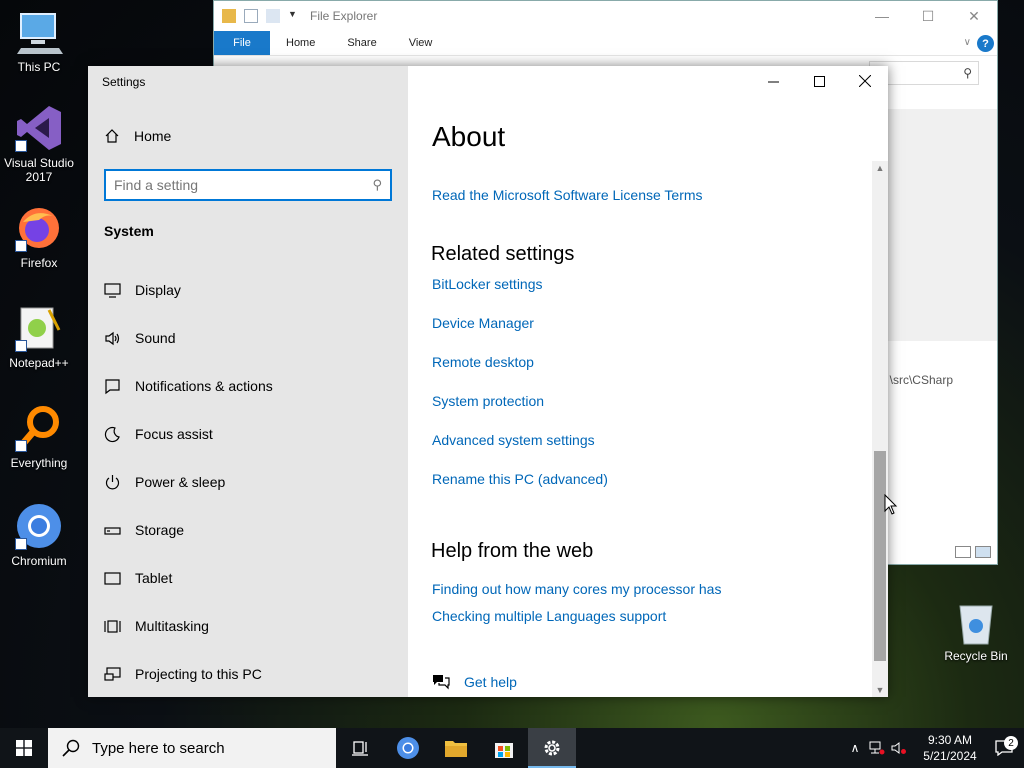 Image resolution: width=1024 pixels, height=768 pixels. What do you see at coordinates (421, 43) in the screenshot?
I see `tab-view: View` at bounding box center [421, 43].